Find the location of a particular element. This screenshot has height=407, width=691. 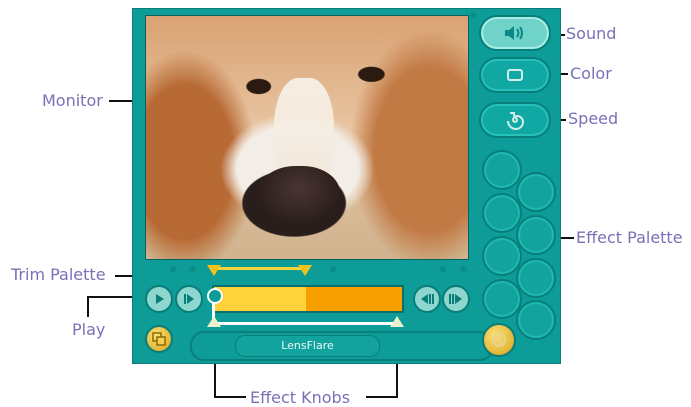

effect-knob-end is located at coordinates (397, 321).